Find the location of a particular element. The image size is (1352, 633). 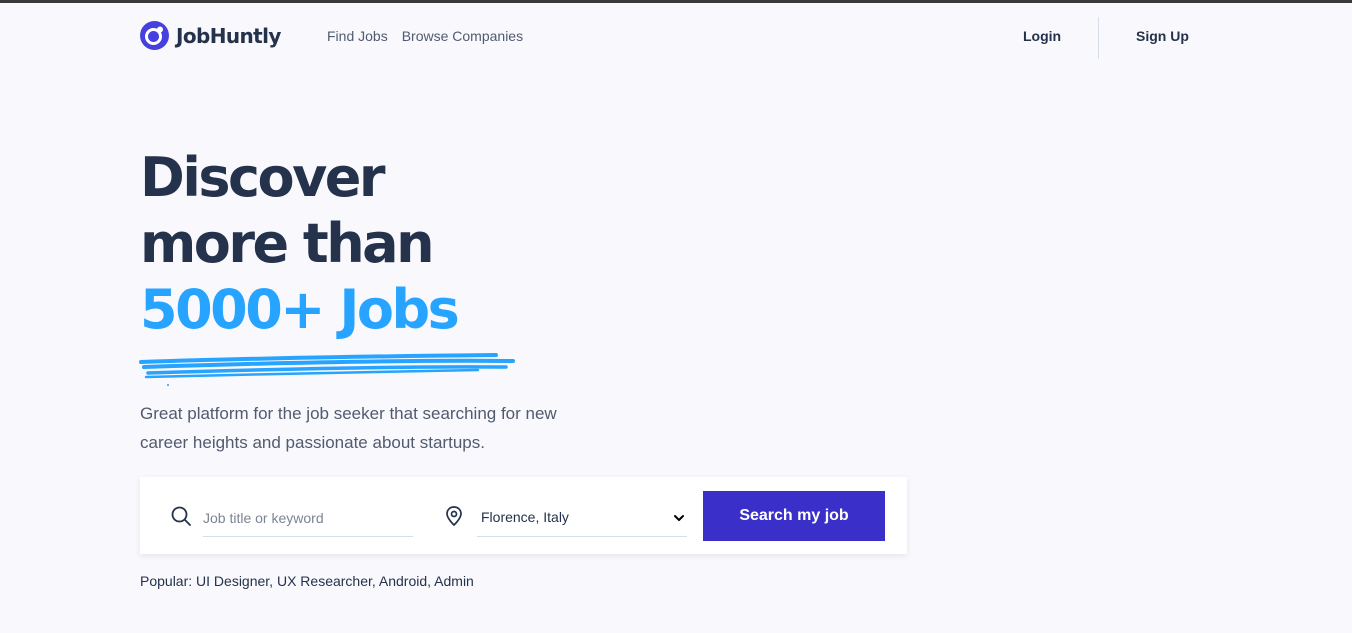

job-search-box: Florence, Italy Search my job is located at coordinates (523, 515).